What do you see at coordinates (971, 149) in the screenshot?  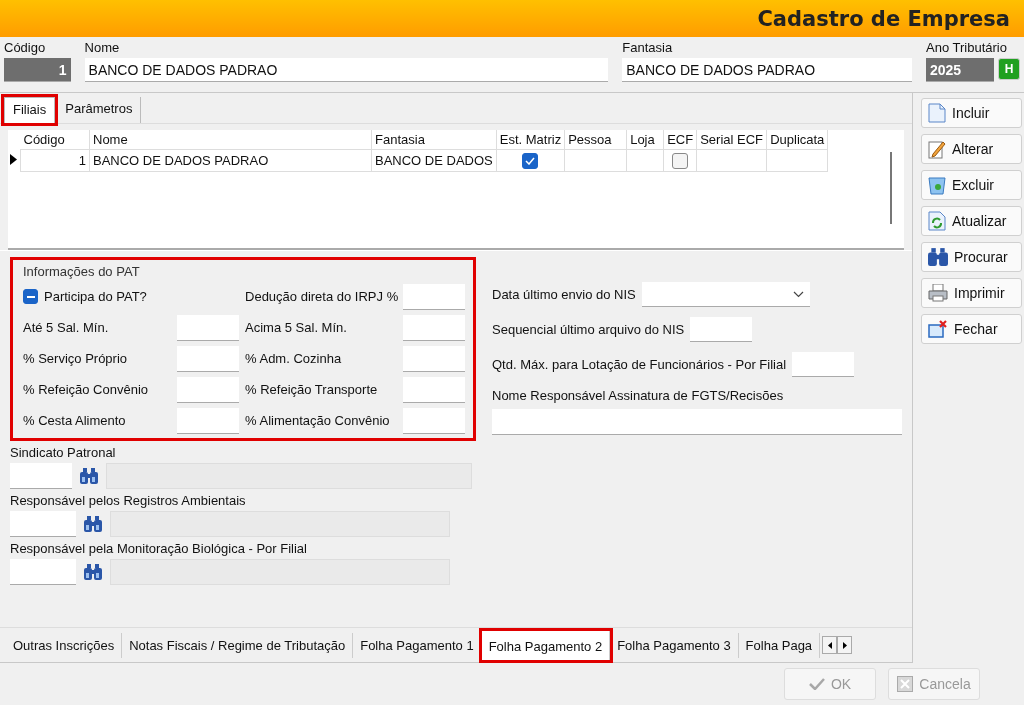 I see `action-button: Alterar` at bounding box center [971, 149].